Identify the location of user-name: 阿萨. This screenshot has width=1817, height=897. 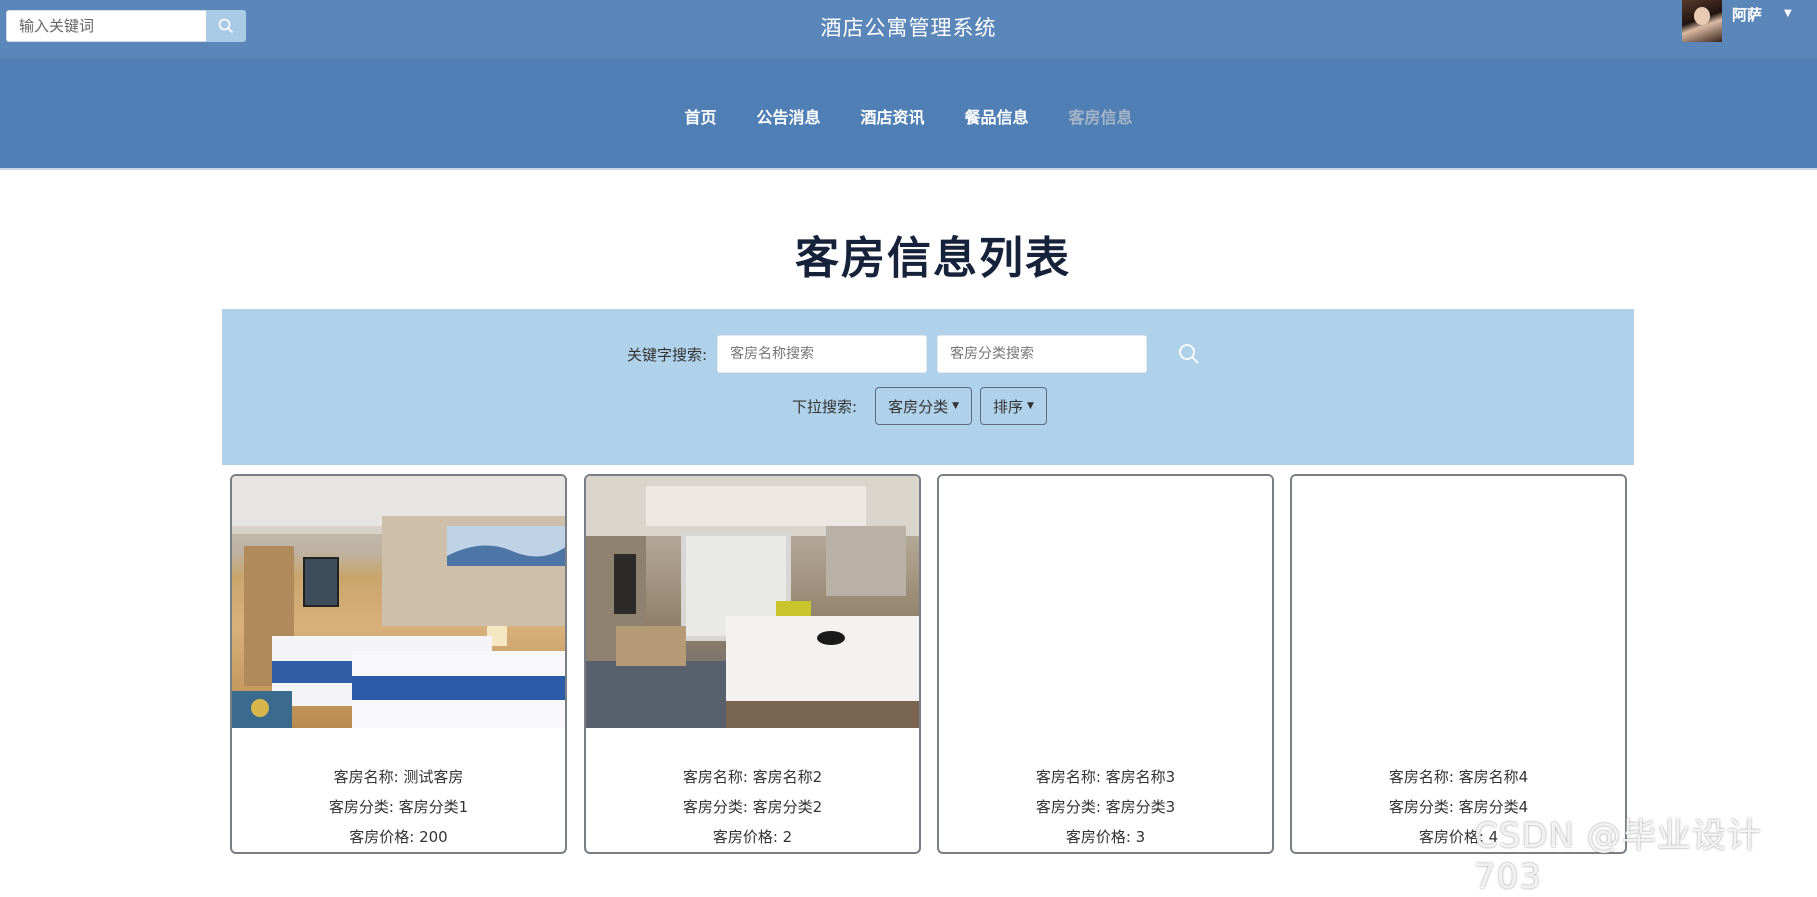
(1747, 14).